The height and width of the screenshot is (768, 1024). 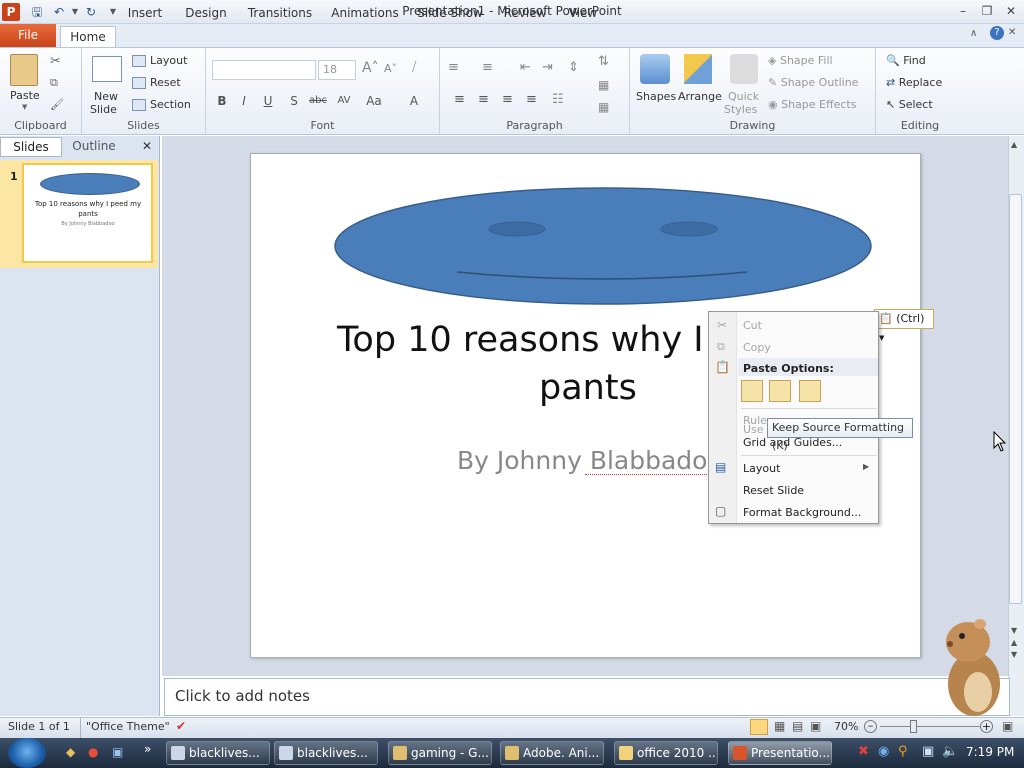 What do you see at coordinates (159, 60) in the screenshot?
I see `layout-button: Layout` at bounding box center [159, 60].